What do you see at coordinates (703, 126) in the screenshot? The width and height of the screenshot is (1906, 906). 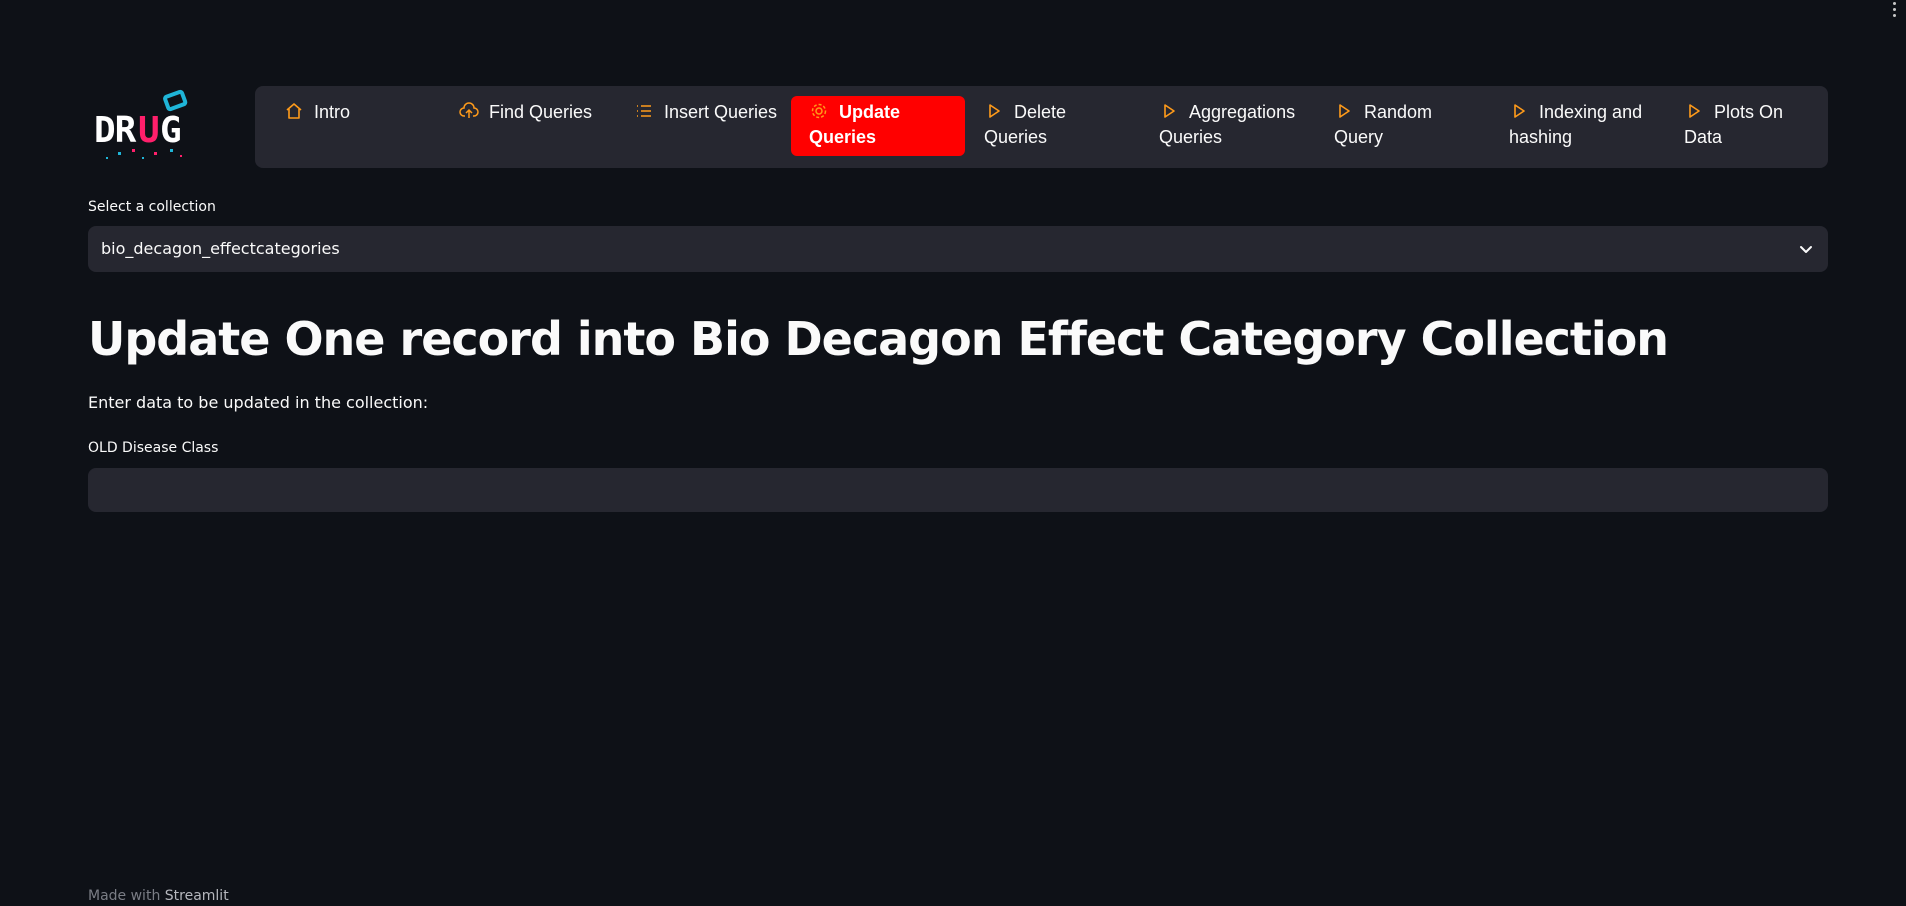 I see `nav-item-insert-queries: Insert Queries` at bounding box center [703, 126].